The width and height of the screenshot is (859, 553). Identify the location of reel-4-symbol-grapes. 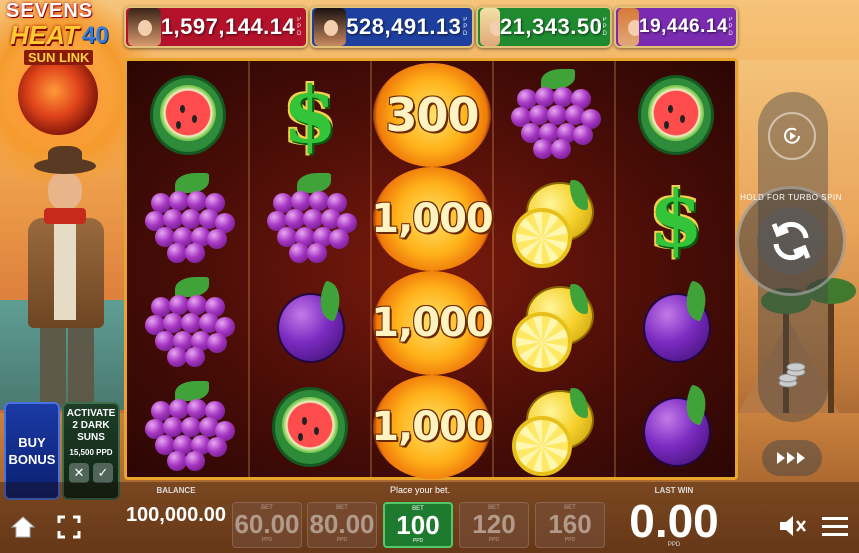
(554, 115).